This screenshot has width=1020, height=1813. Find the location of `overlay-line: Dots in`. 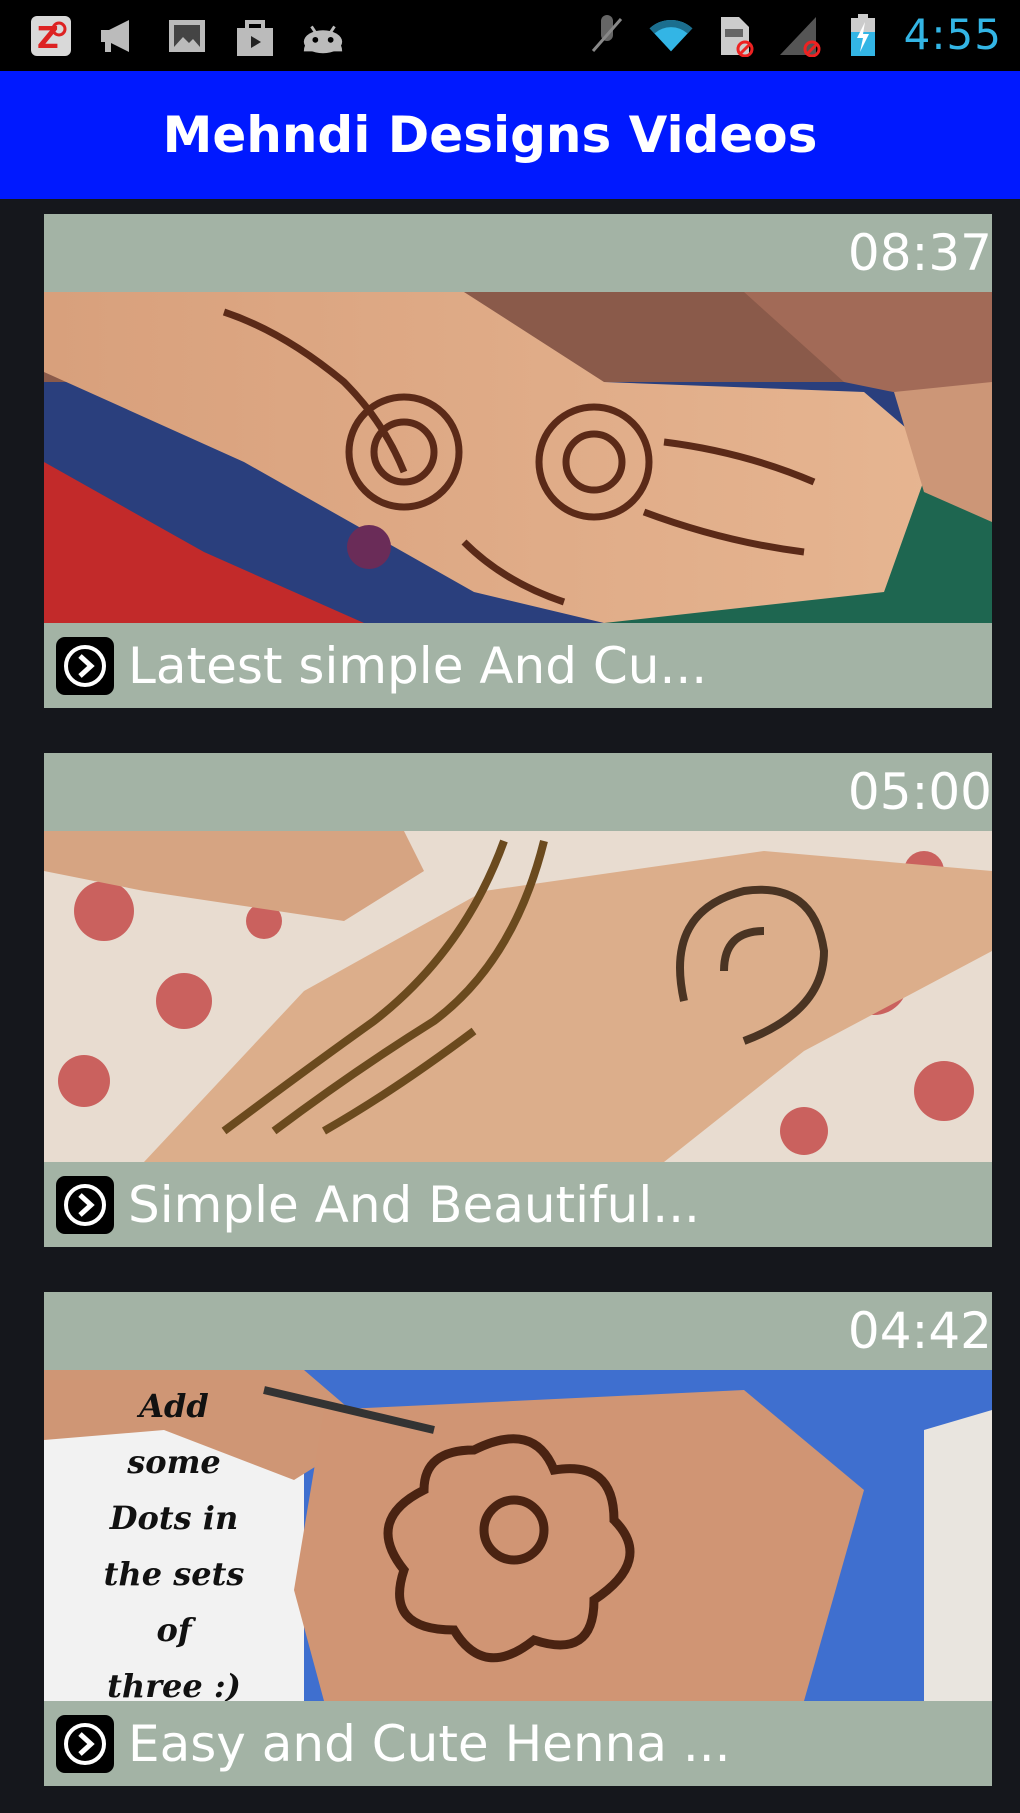

overlay-line: Dots in is located at coordinates (174, 1518).